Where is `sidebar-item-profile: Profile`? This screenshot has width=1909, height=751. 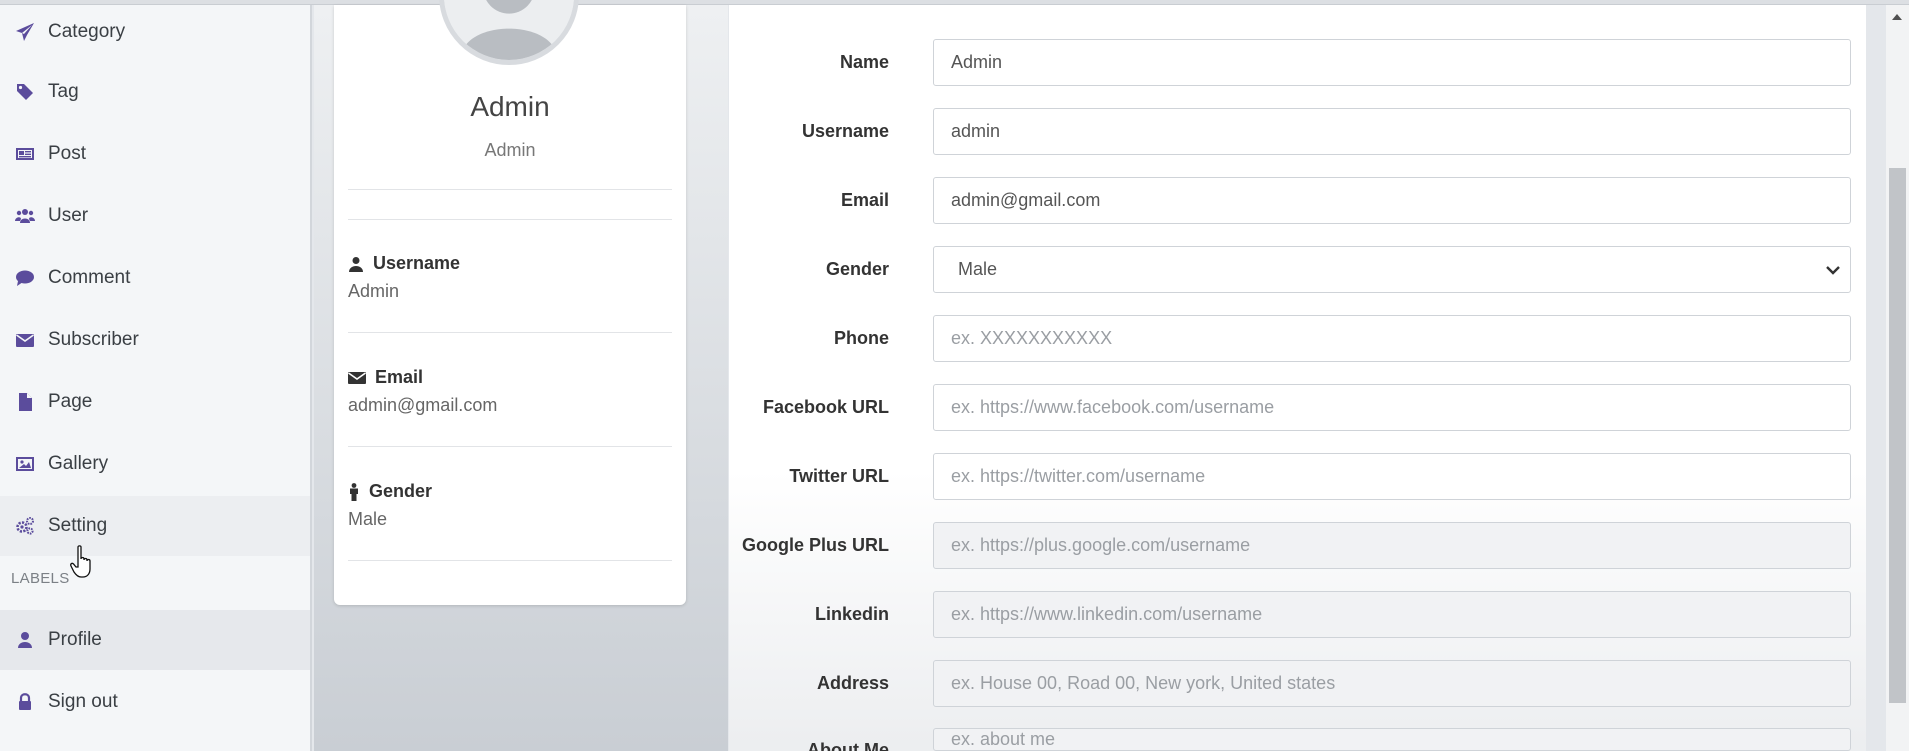
sidebar-item-profile: Profile is located at coordinates (155, 640).